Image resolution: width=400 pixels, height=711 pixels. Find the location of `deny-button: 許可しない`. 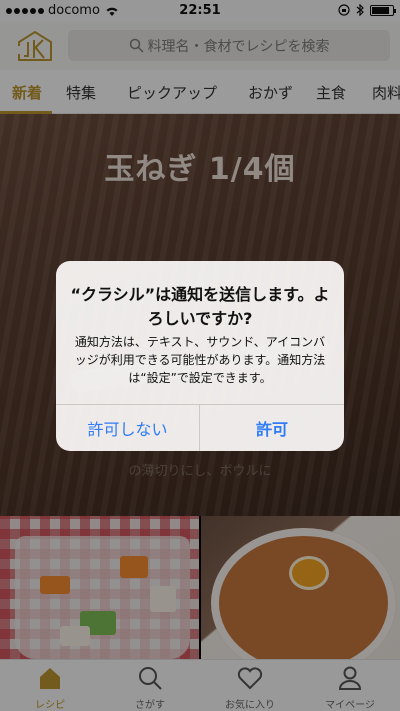

deny-button: 許可しない is located at coordinates (128, 427).